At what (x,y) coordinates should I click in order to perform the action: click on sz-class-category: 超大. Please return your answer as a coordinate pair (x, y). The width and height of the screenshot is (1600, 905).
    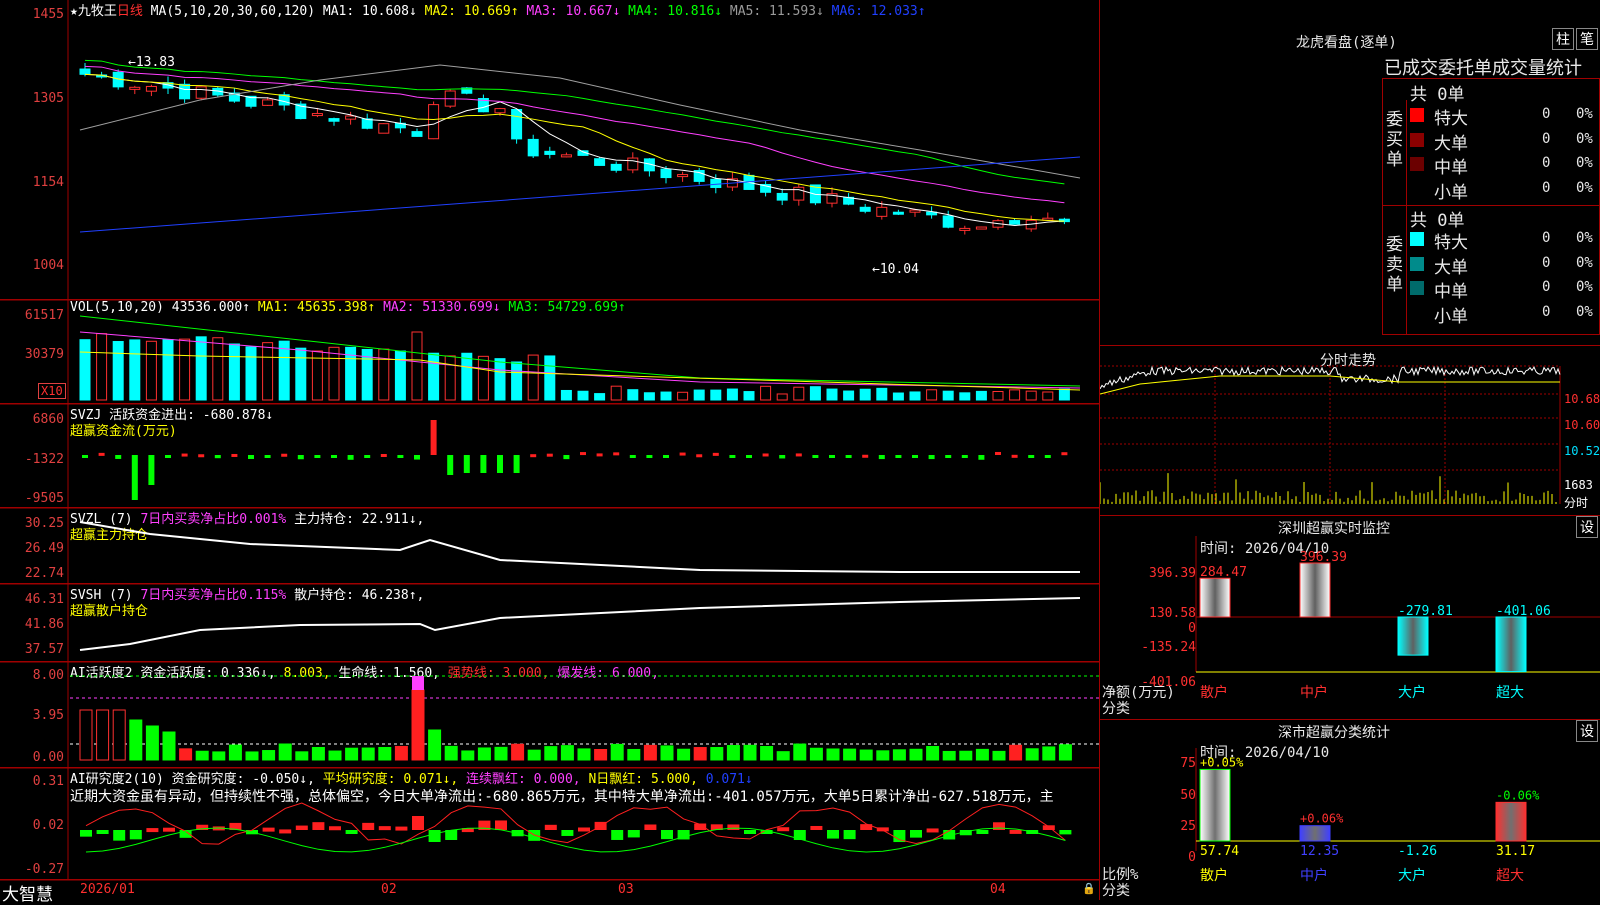
    Looking at the image, I should click on (1510, 876).